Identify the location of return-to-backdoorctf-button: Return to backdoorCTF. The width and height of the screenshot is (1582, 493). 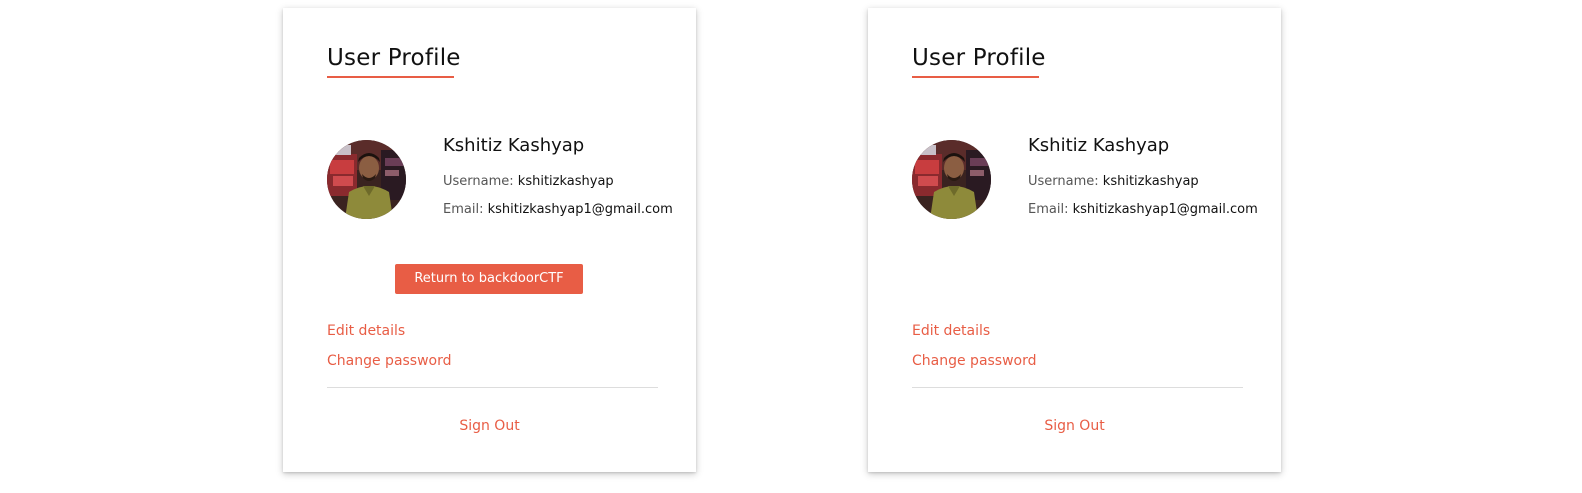
(489, 279).